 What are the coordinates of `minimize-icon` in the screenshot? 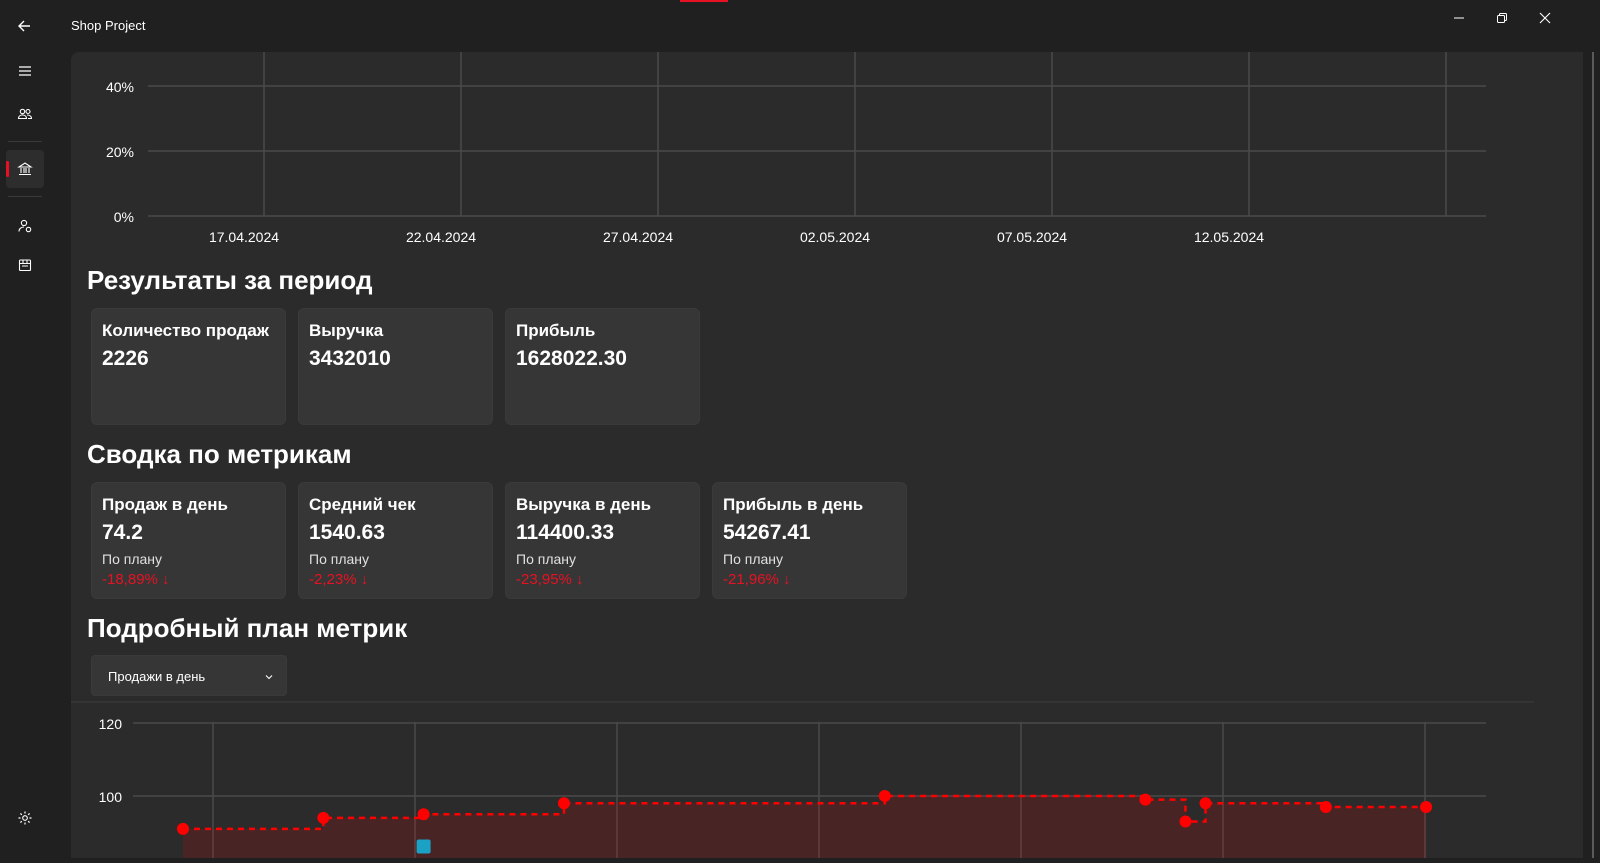 It's located at (1459, 18).